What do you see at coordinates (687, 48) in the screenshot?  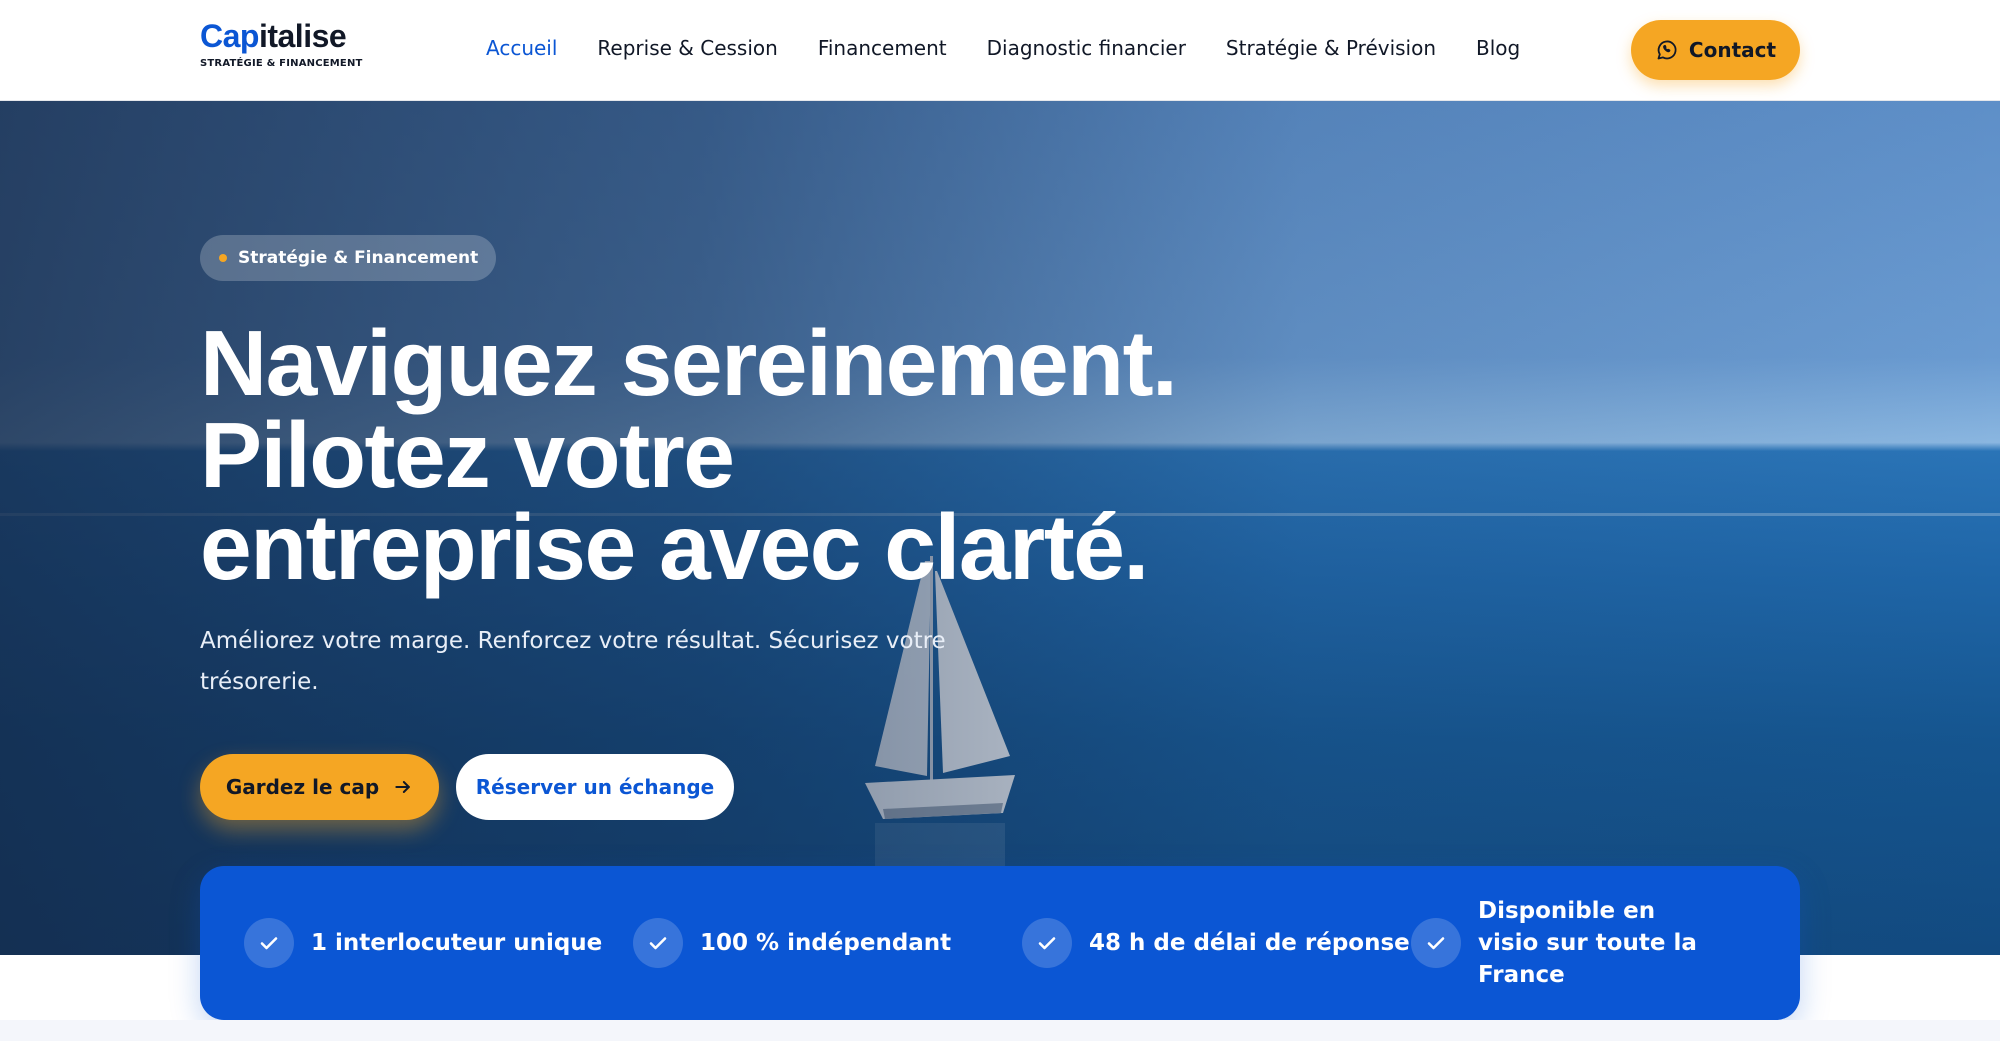 I see `nav-item-reprise-cession: Reprise & Cession` at bounding box center [687, 48].